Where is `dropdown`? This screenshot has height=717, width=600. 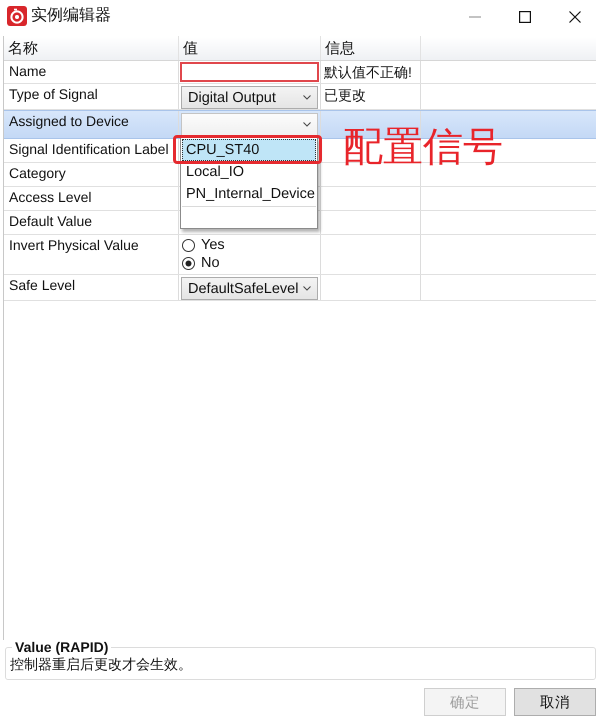
dropdown is located at coordinates (249, 124).